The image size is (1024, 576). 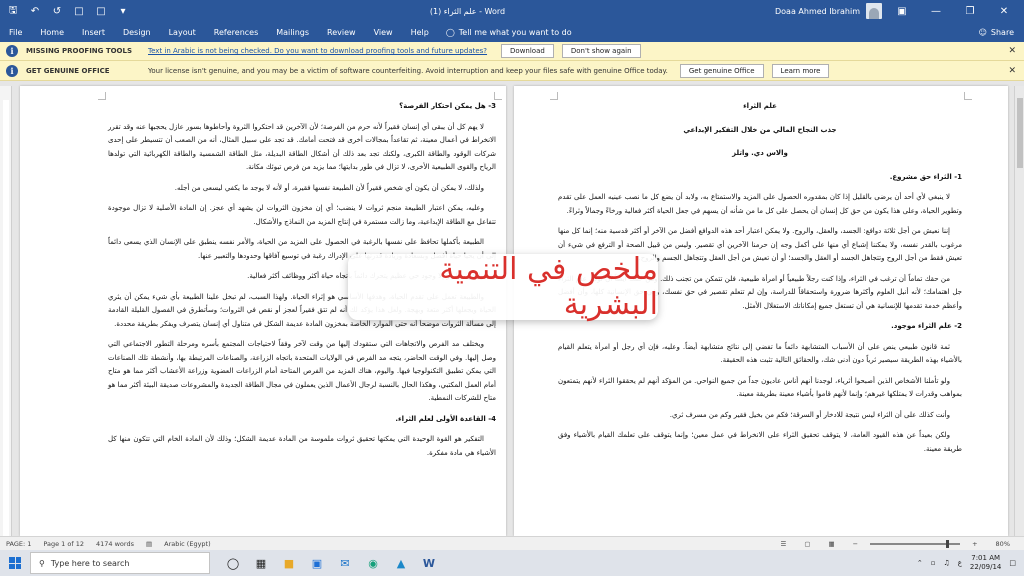 What do you see at coordinates (187, 544) in the screenshot?
I see `status-language: Arabic (Egypt)` at bounding box center [187, 544].